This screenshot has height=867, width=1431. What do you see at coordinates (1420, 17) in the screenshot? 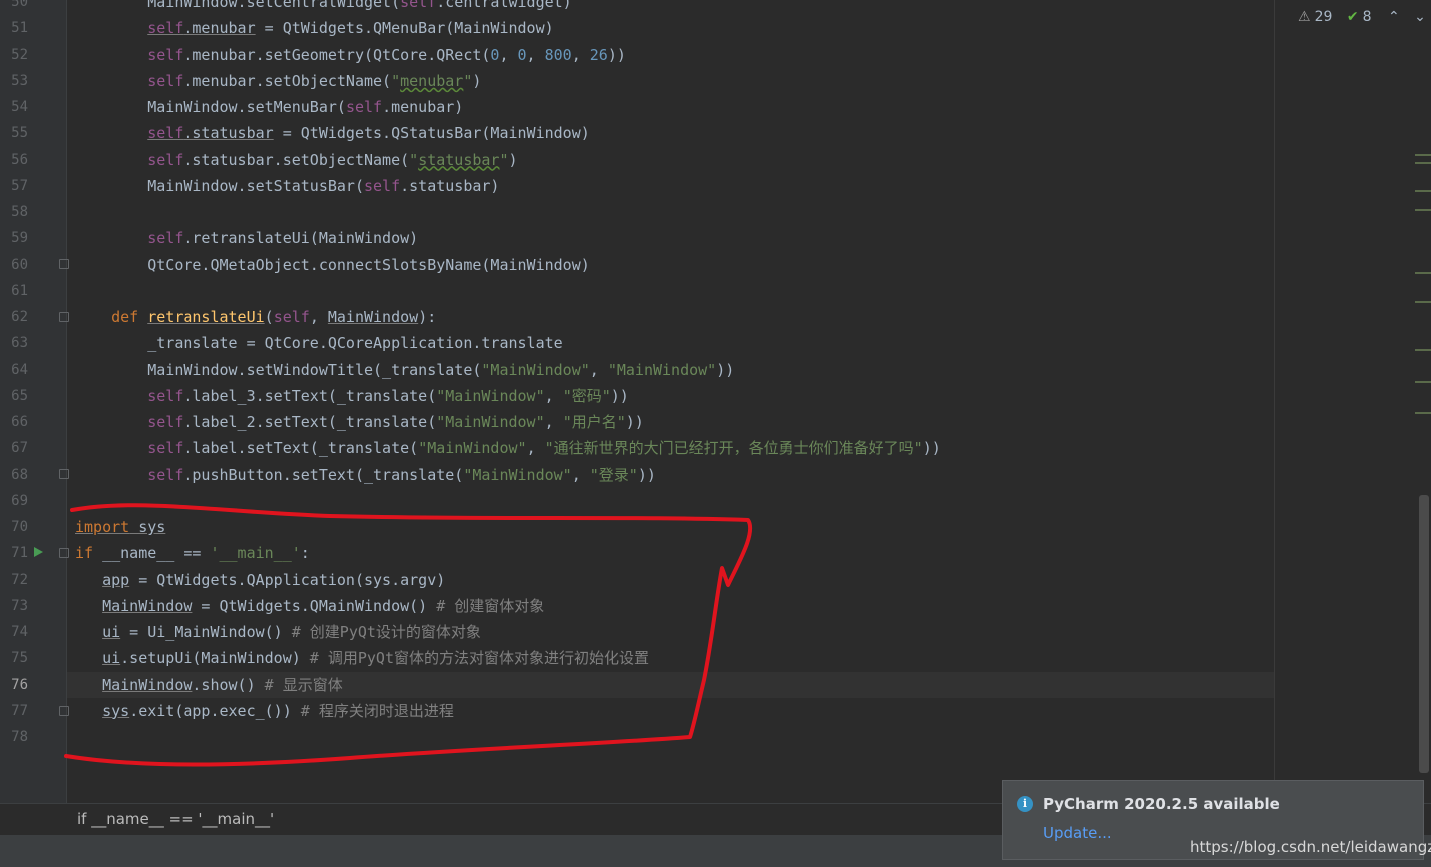
I see `chevron-down-icon: ⌄` at bounding box center [1420, 17].